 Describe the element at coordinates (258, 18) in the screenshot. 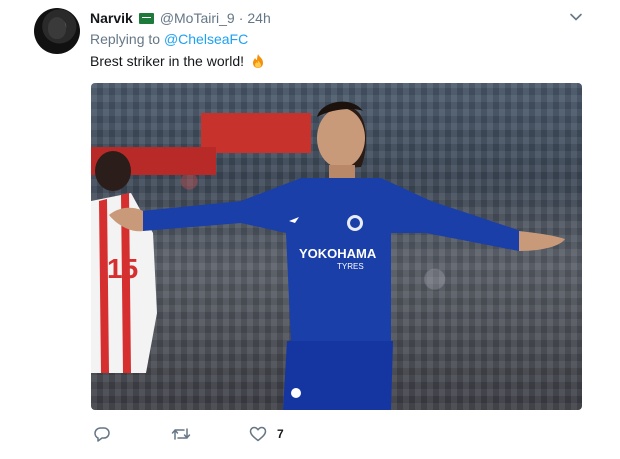

I see `timestamp: 24h` at that location.